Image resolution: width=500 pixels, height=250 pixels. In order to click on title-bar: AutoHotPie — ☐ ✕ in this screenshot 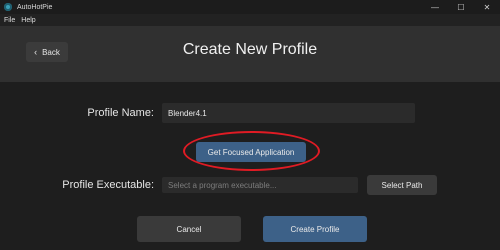, I will do `click(250, 7)`.